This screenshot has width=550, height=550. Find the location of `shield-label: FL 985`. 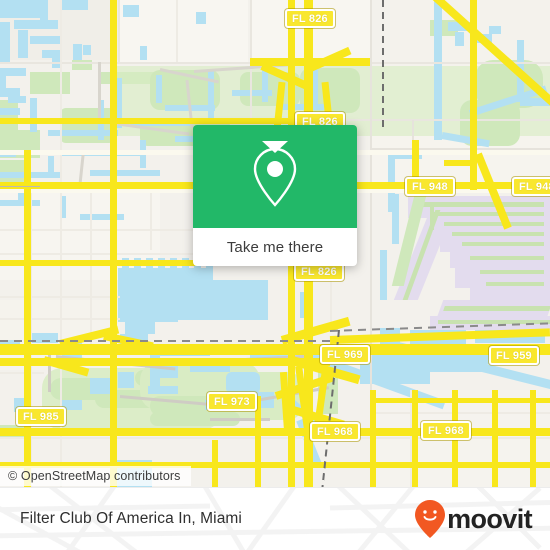

shield-label: FL 985 is located at coordinates (41, 417).